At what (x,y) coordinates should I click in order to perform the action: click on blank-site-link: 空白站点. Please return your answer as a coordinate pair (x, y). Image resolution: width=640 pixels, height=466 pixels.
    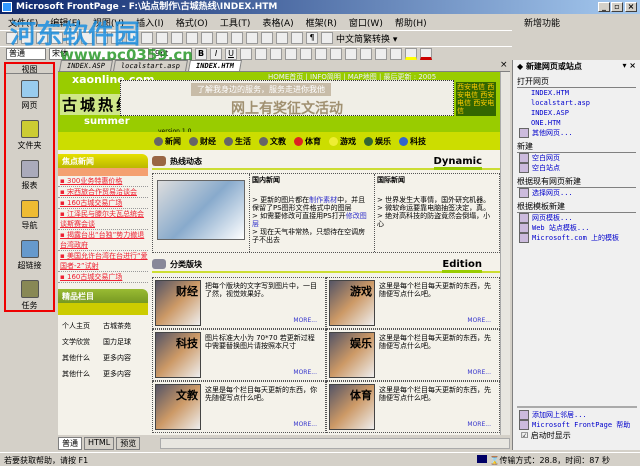
    Looking at the image, I should click on (576, 168).